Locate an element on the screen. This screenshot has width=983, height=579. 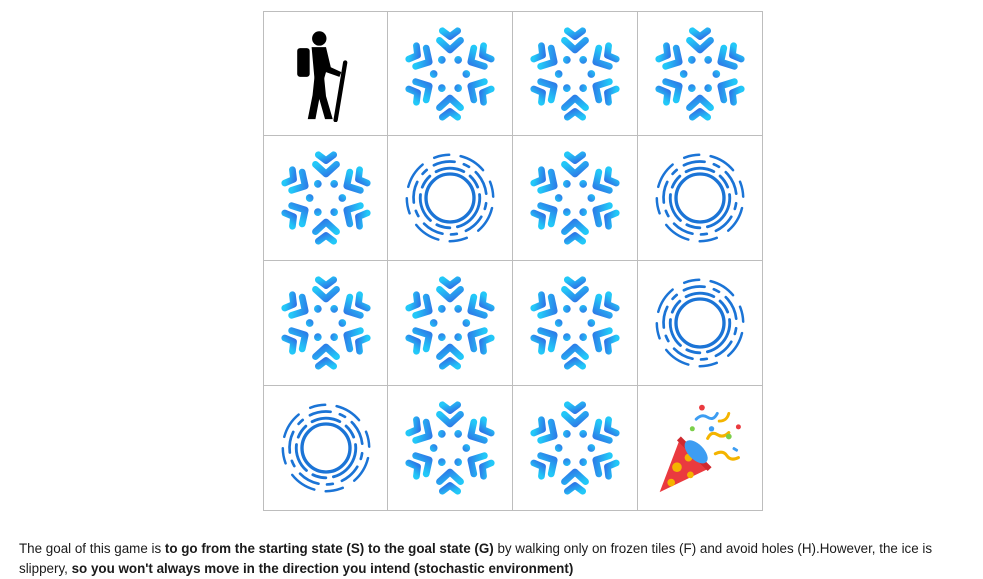
hiker-icon is located at coordinates (326, 74).